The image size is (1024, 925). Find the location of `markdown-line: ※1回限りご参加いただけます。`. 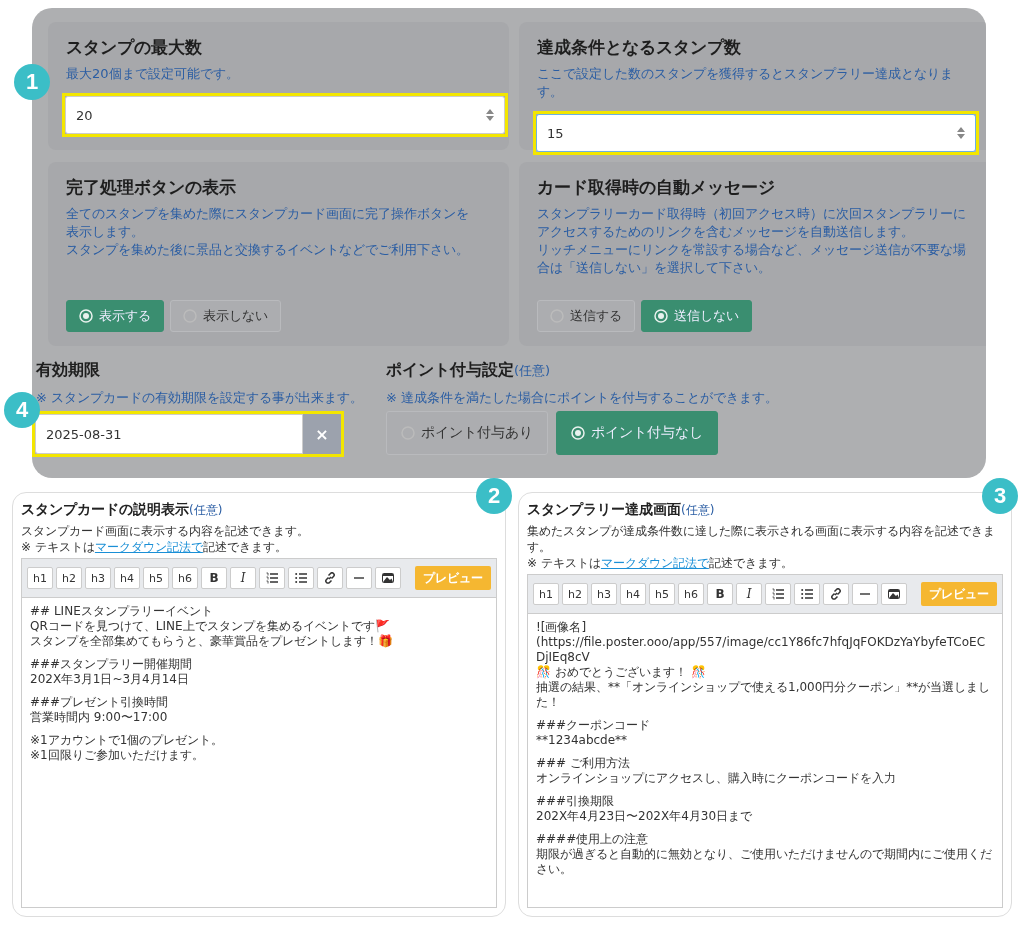

markdown-line: ※1回限りご参加いただけます。 is located at coordinates (117, 755).